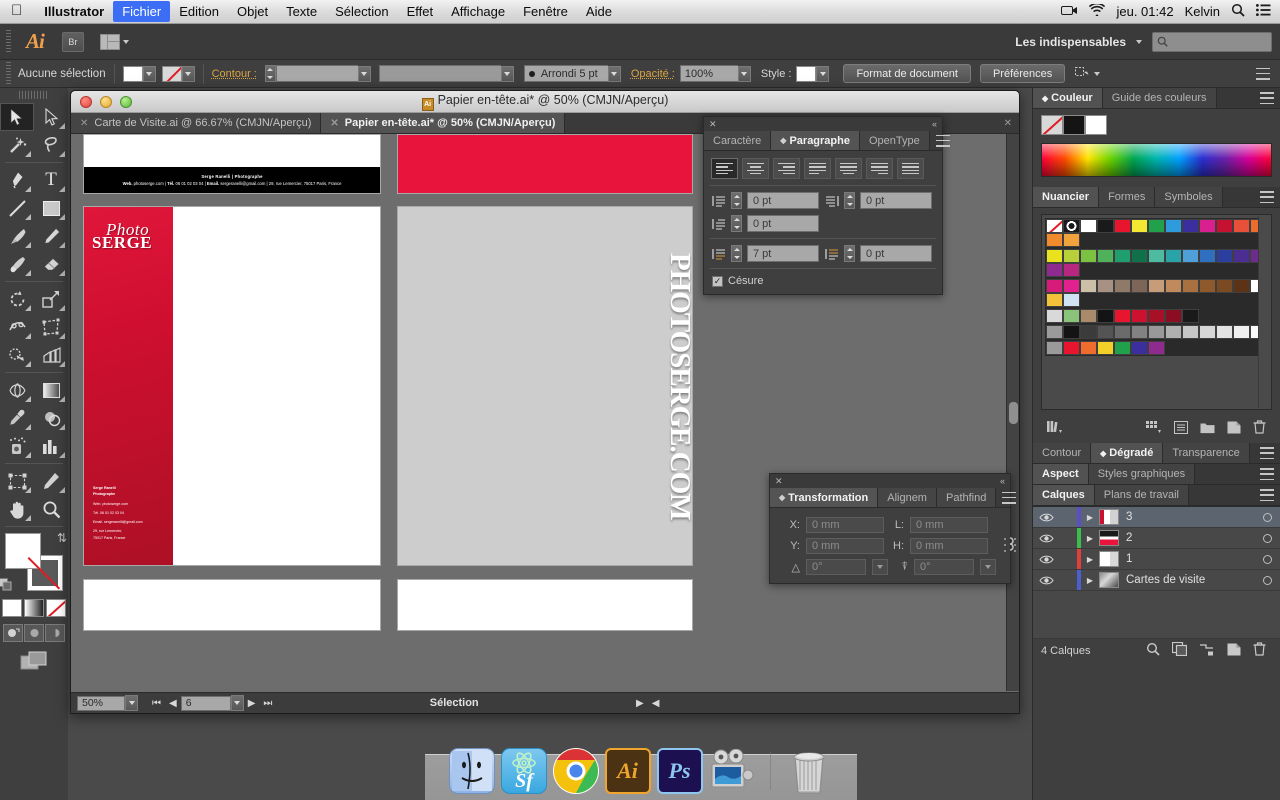 The width and height of the screenshot is (1280, 800). Describe the element at coordinates (845, 546) in the screenshot. I see `y-input: 0 mm` at that location.